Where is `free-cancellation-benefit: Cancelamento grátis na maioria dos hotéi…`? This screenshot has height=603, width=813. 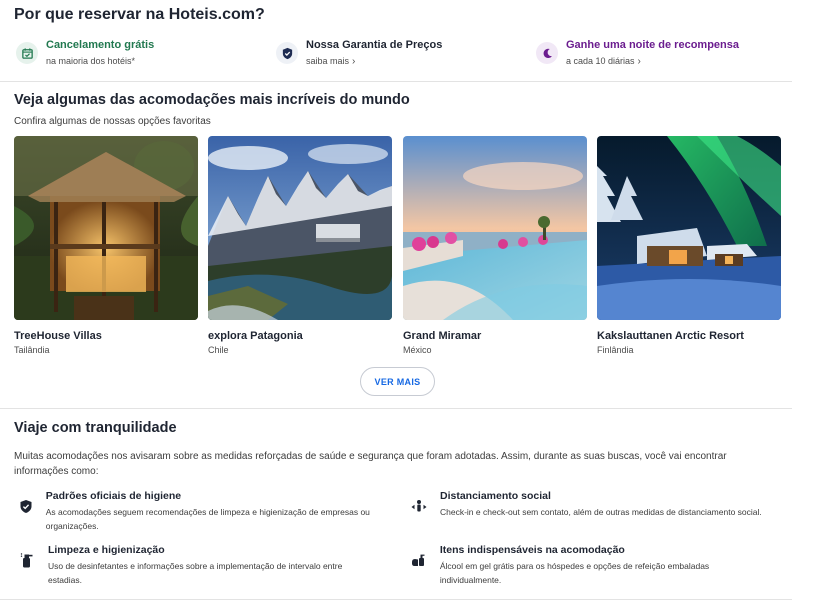
free-cancellation-benefit: Cancelamento grátis na maioria dos hotéi… is located at coordinates (85, 55).